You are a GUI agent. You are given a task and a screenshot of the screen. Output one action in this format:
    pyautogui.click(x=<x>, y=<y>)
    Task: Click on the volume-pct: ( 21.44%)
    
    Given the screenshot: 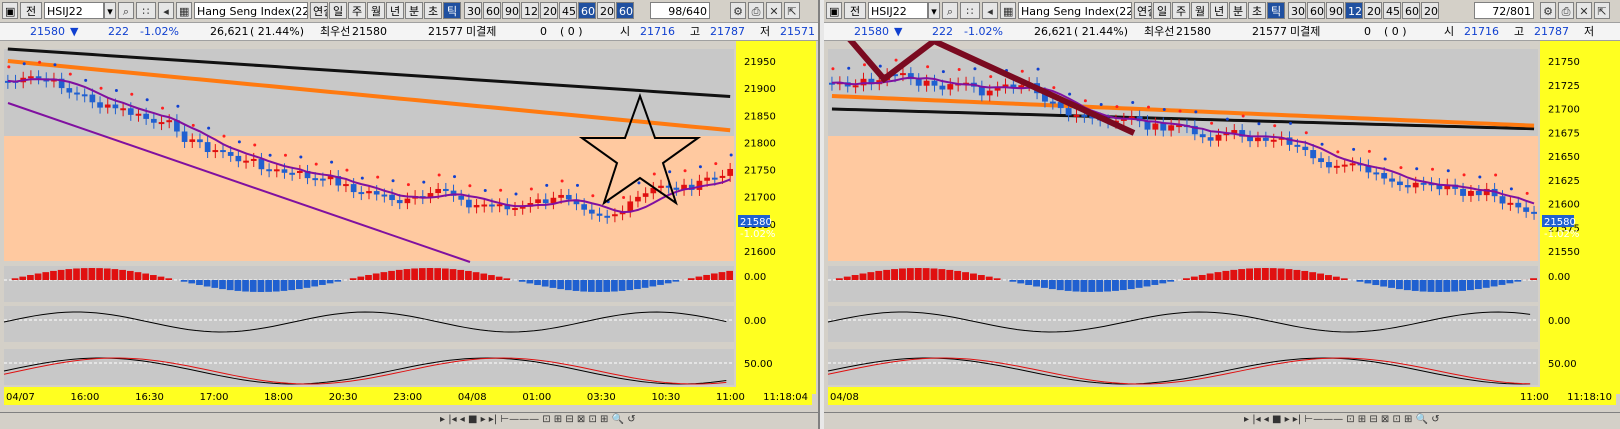 What is the action you would take?
    pyautogui.click(x=1101, y=31)
    